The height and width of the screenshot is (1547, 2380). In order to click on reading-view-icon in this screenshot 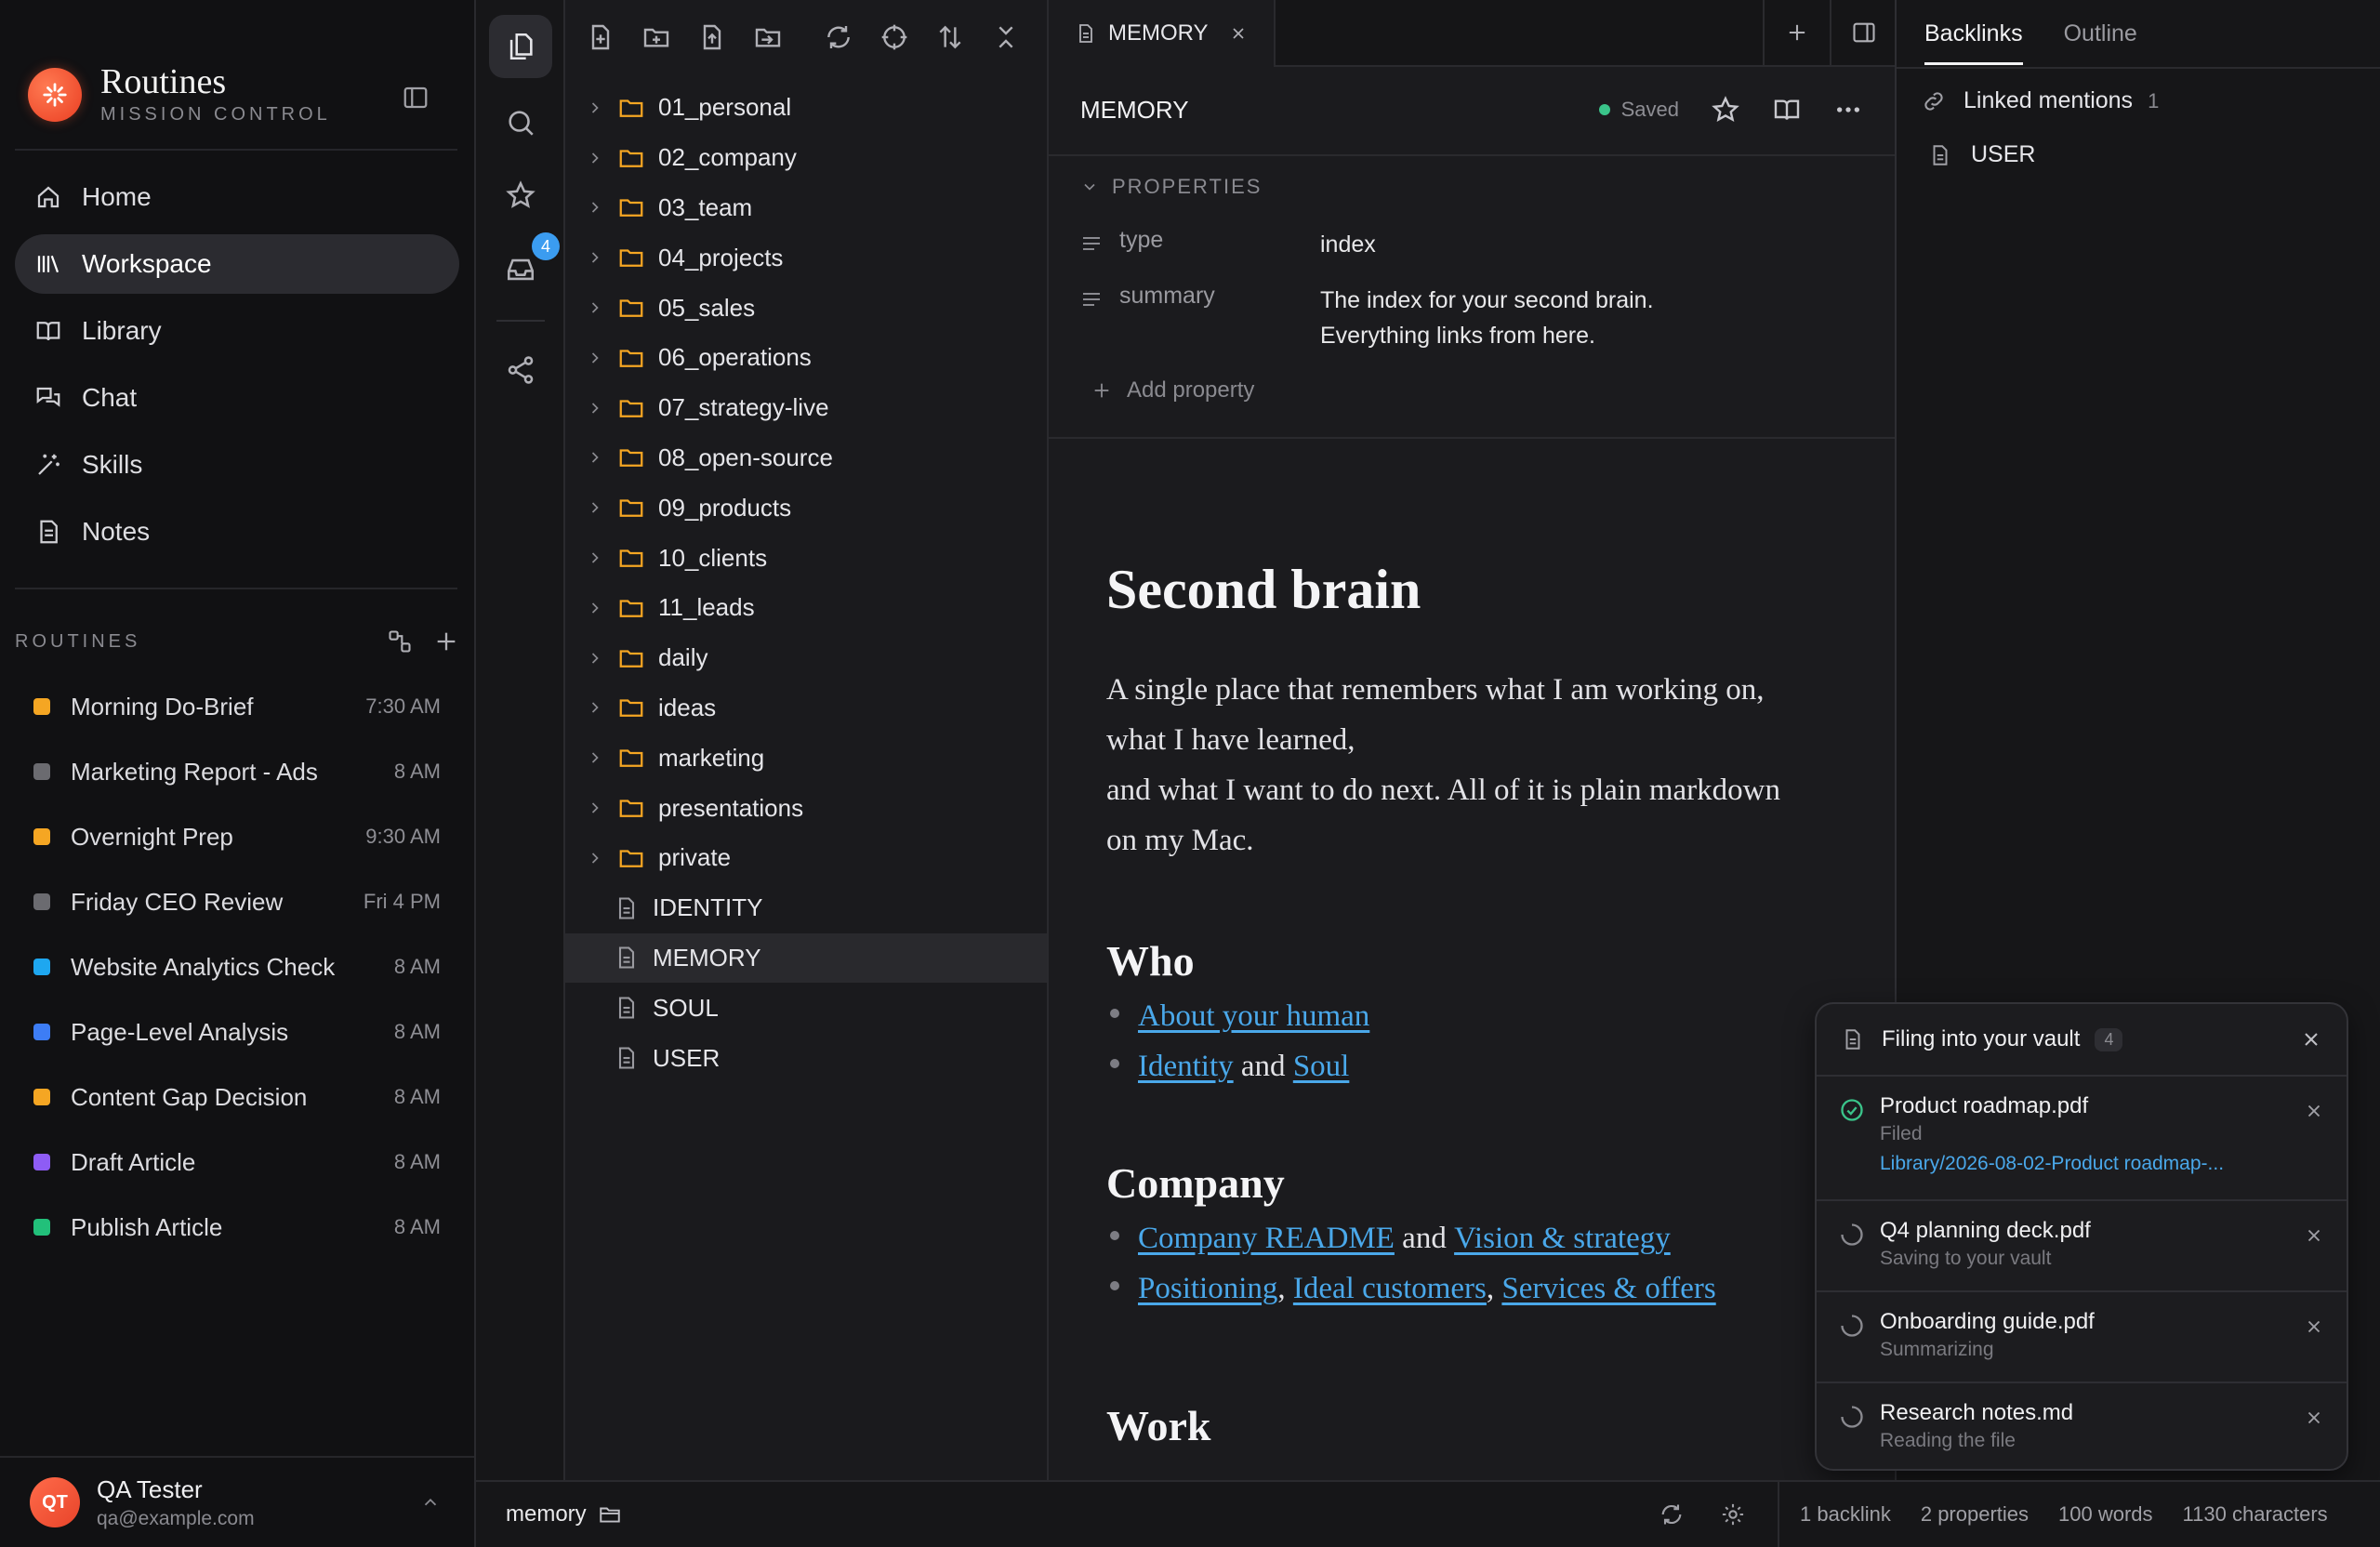, I will do `click(1787, 110)`.